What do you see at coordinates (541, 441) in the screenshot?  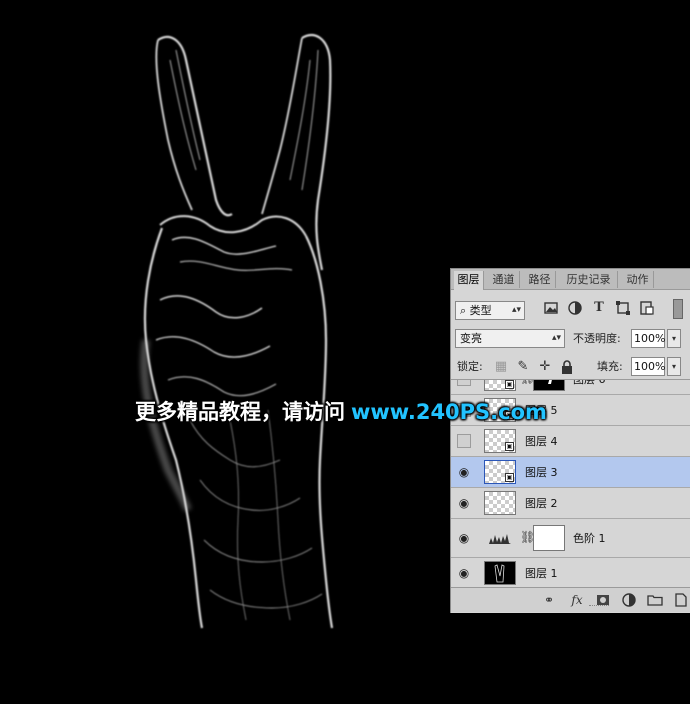 I see `layer-name: 图层 4` at bounding box center [541, 441].